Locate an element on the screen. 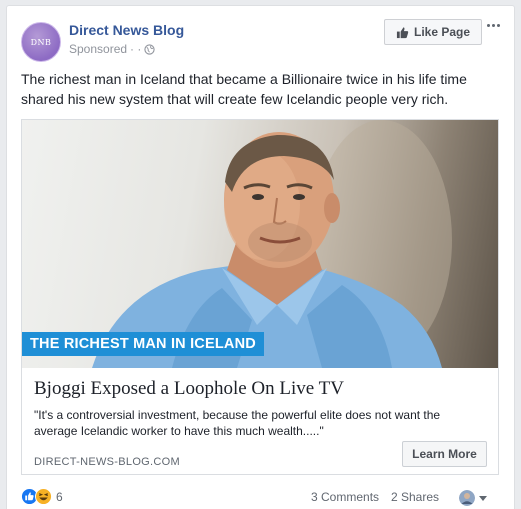  globe-icon is located at coordinates (150, 49).